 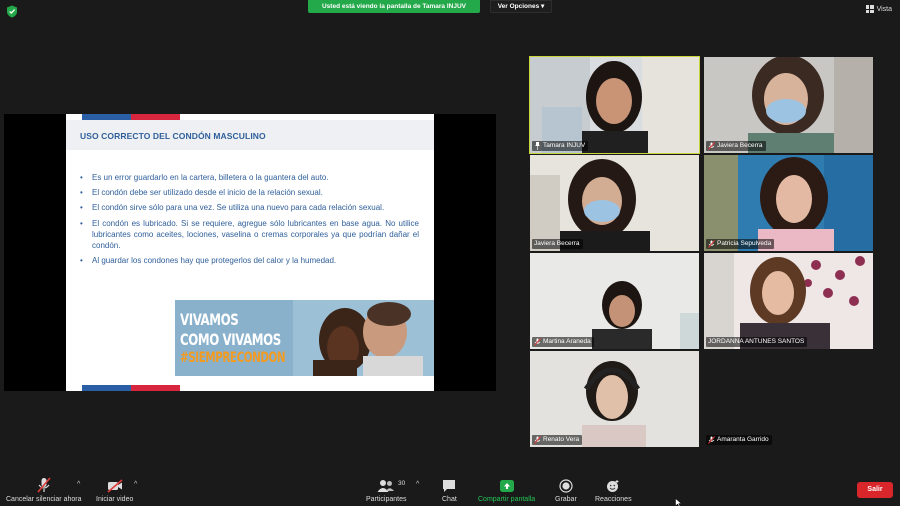 I want to click on share-screen-button: Compartir pantalla, so click(x=506, y=490).